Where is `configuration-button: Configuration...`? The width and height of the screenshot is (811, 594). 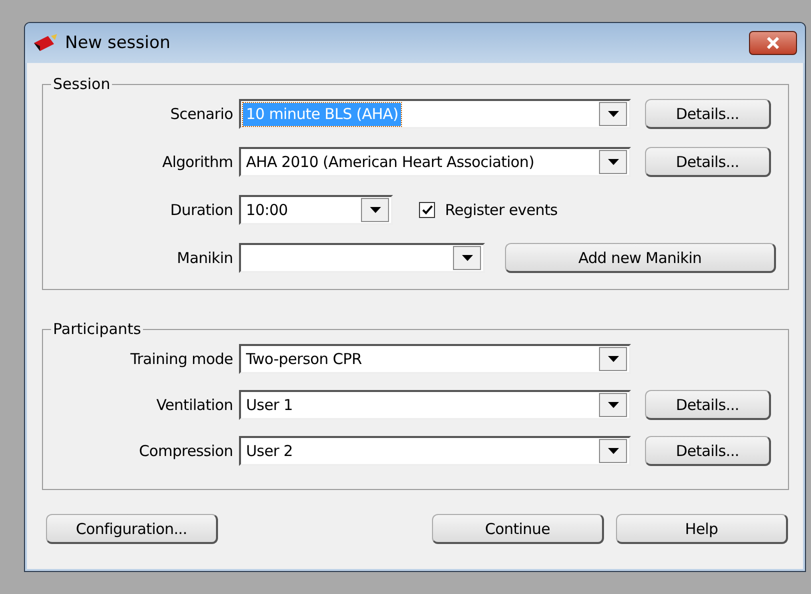 configuration-button: Configuration... is located at coordinates (132, 529).